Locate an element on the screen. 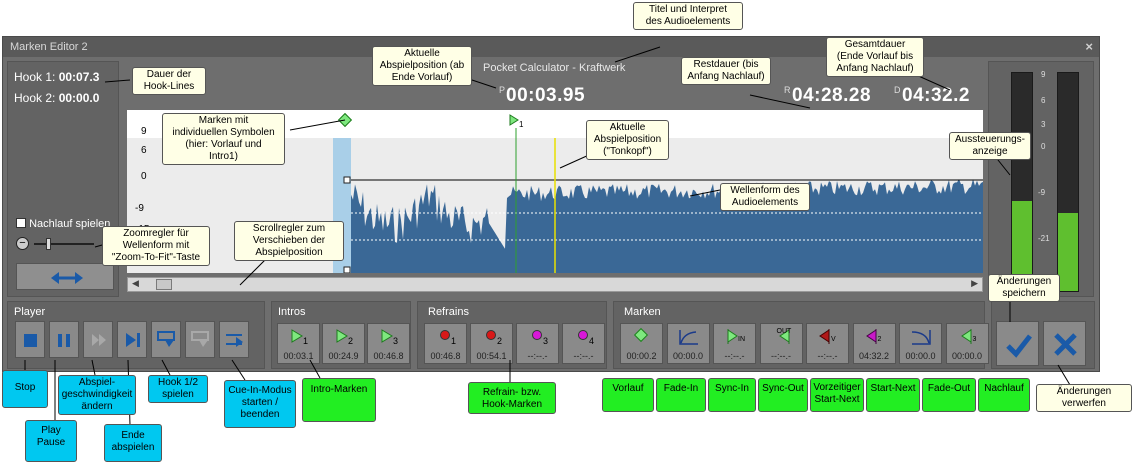  intro-1-marker-icon: 1 is located at coordinates (517, 121).